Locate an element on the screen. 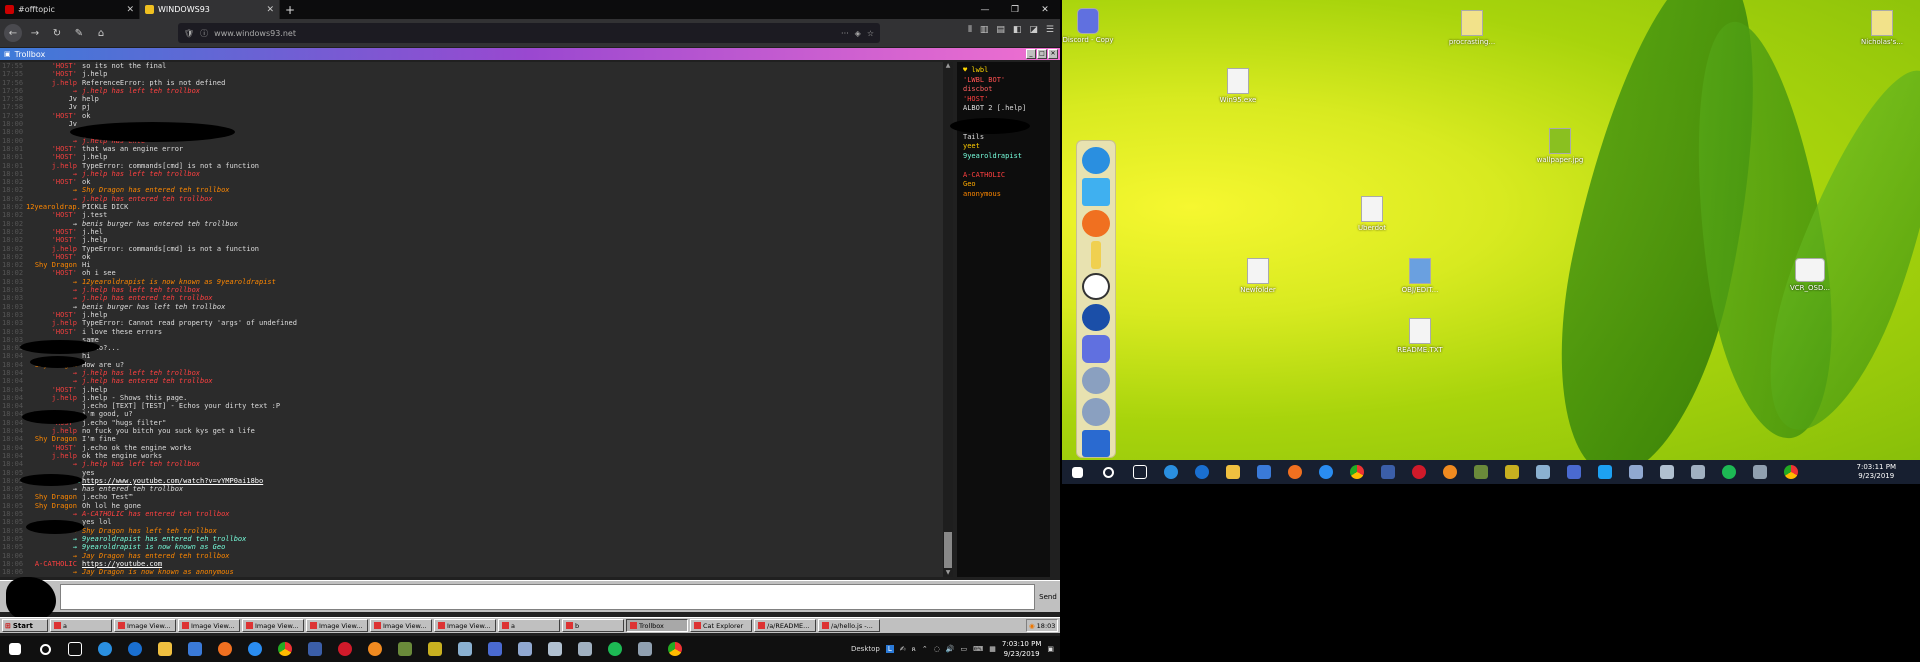 This screenshot has height=662, width=1920. scrollbar-thumb is located at coordinates (948, 550).